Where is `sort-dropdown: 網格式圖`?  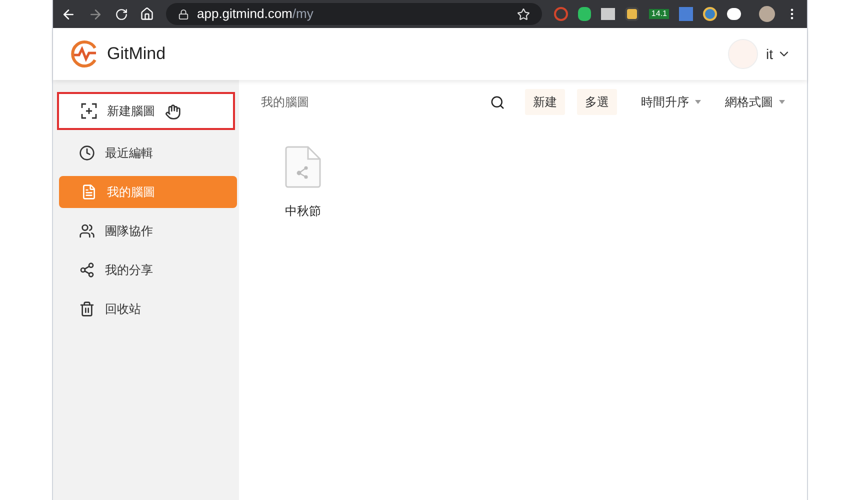 sort-dropdown: 網格式圖 is located at coordinates (755, 102).